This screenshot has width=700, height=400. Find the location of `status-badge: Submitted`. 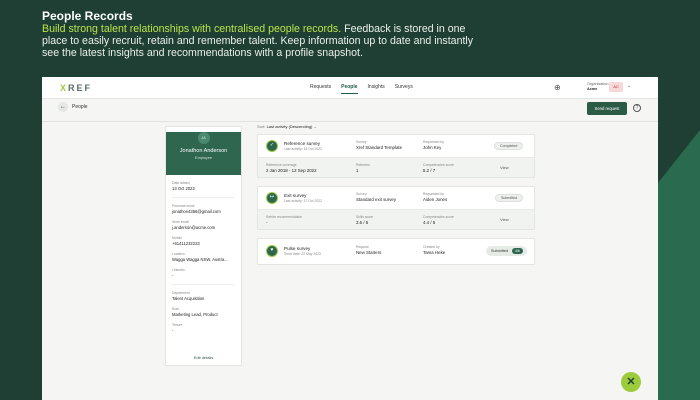

status-badge: Submitted is located at coordinates (509, 198).